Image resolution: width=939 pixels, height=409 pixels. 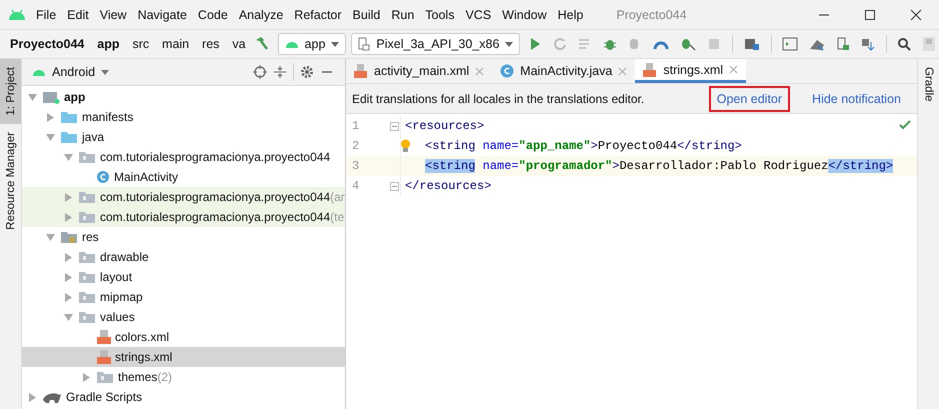 I want to click on run-config-dropdown: app, so click(x=312, y=44).